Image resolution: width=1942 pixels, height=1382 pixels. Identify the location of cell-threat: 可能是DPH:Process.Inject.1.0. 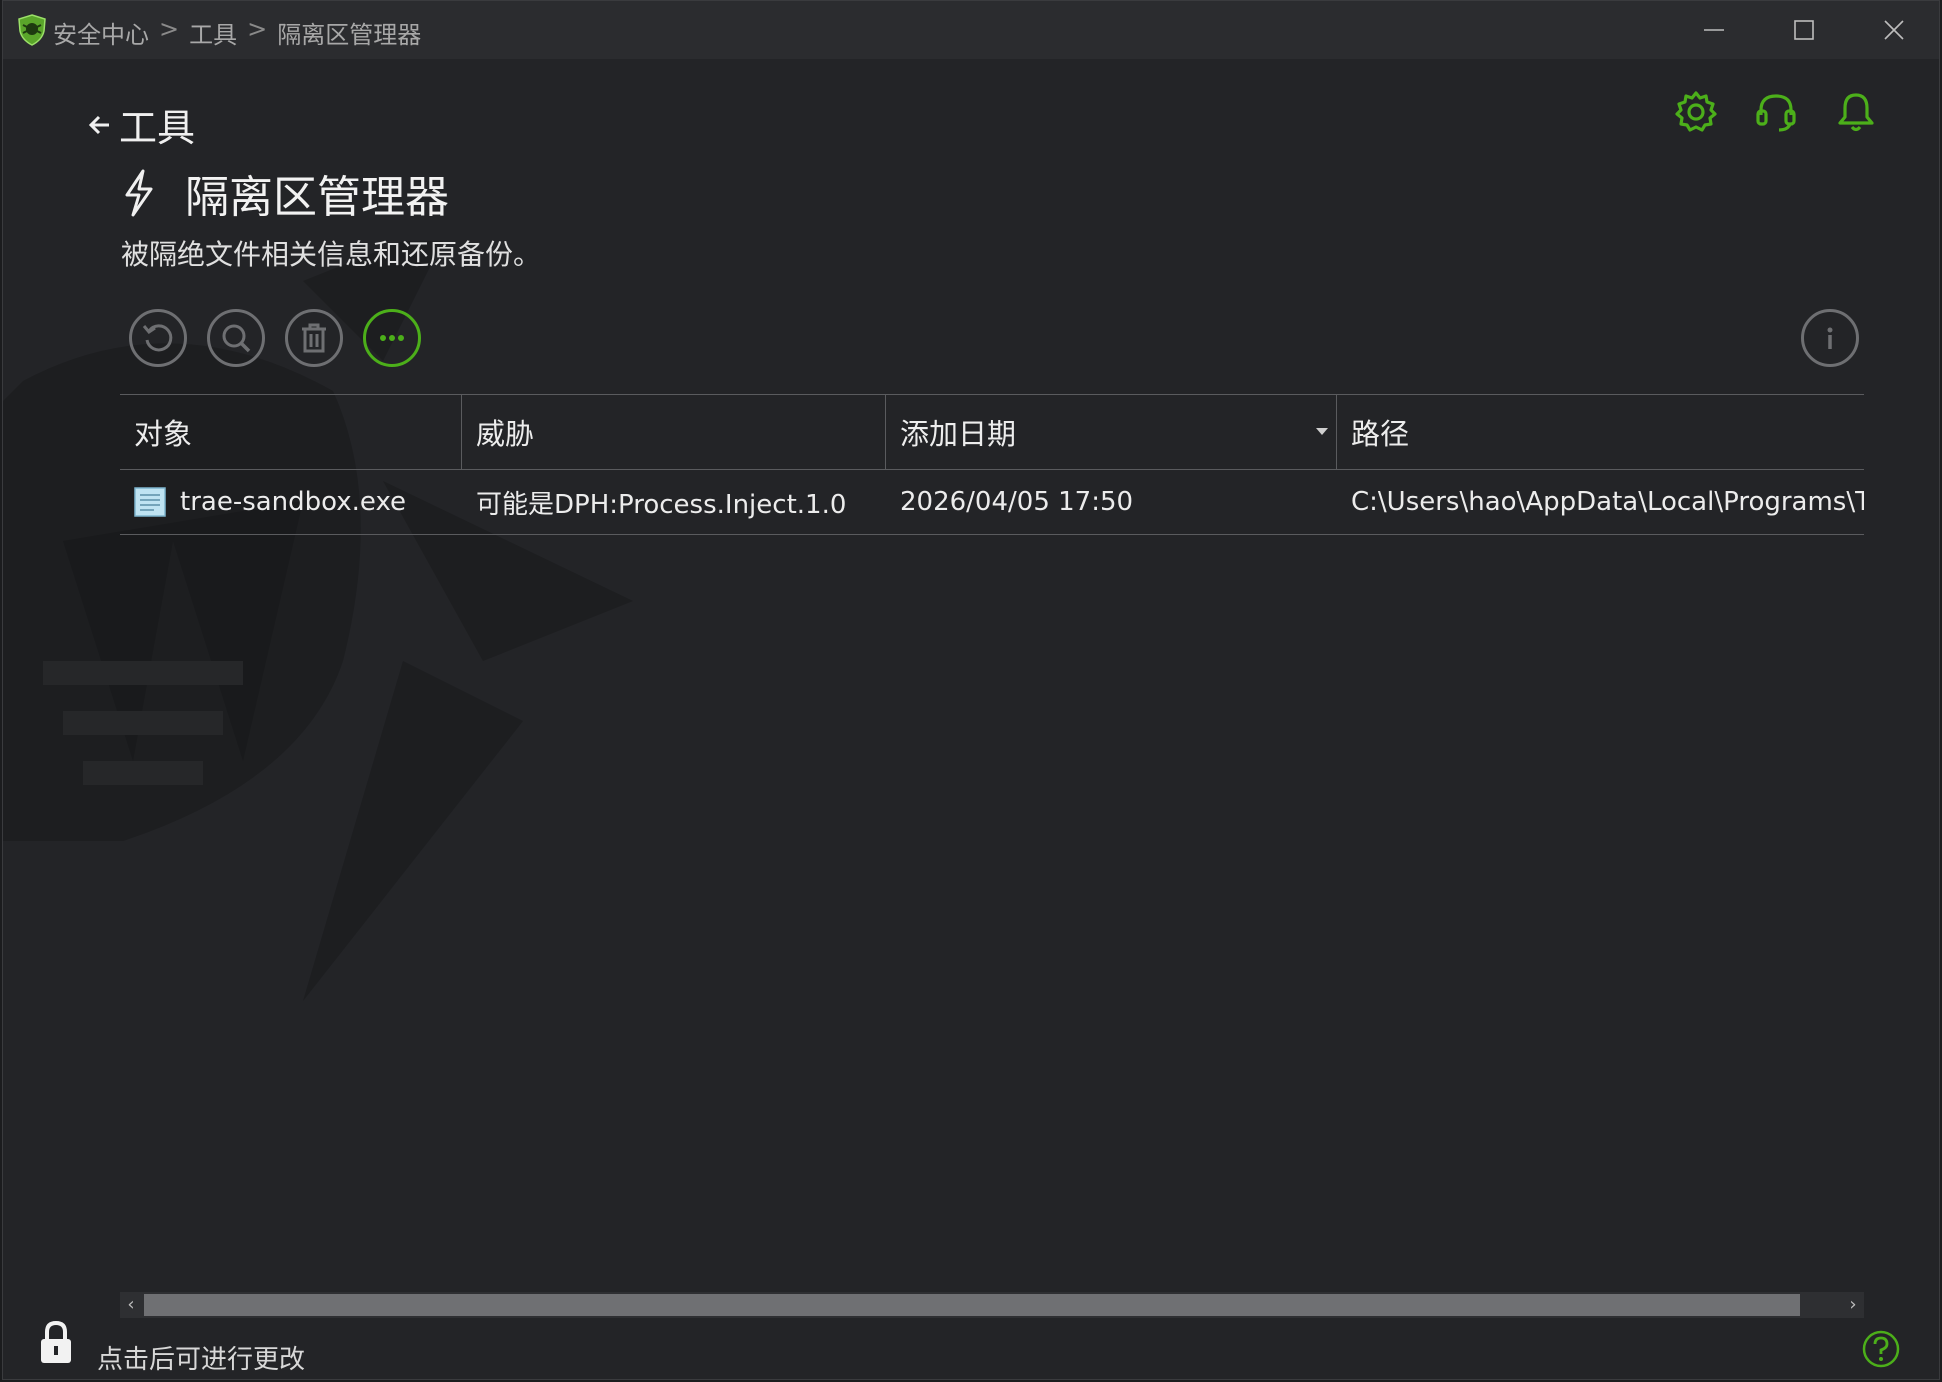
(661, 504).